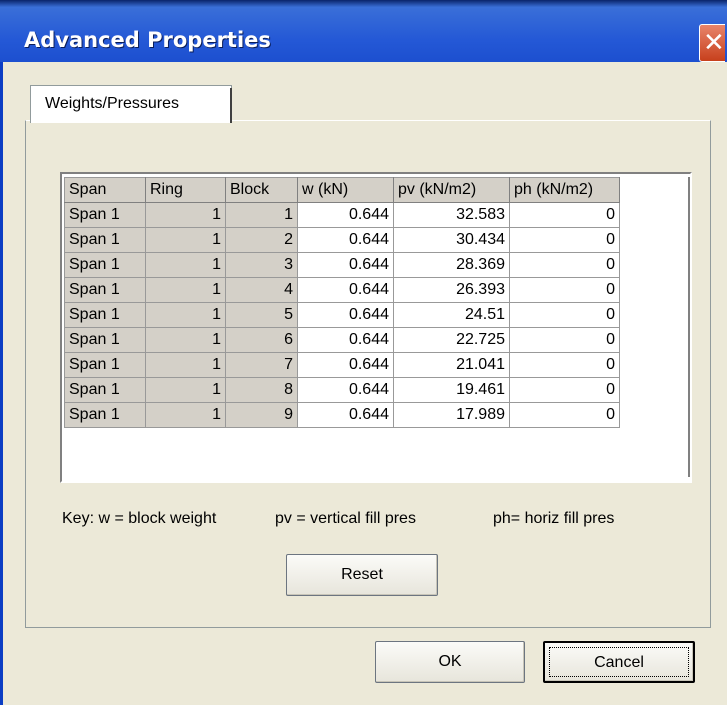 The height and width of the screenshot is (705, 727). What do you see at coordinates (564, 190) in the screenshot?
I see `column-header-ph: ph (kN/m2)` at bounding box center [564, 190].